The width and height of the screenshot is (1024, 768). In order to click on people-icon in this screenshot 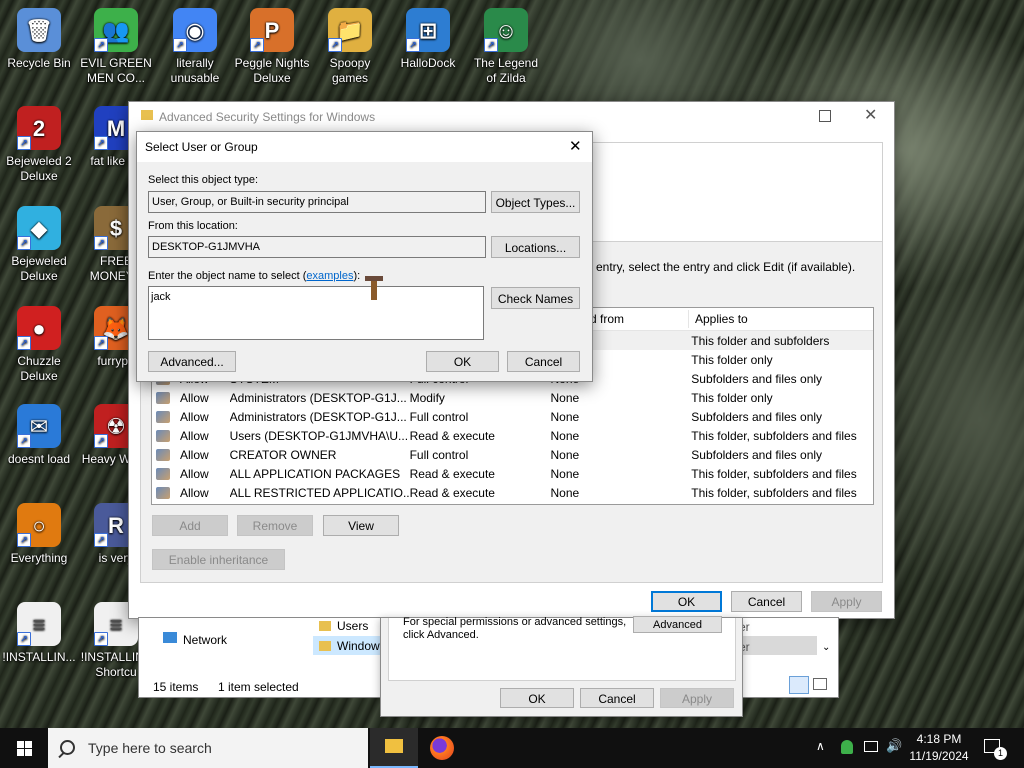, I will do `click(847, 747)`.